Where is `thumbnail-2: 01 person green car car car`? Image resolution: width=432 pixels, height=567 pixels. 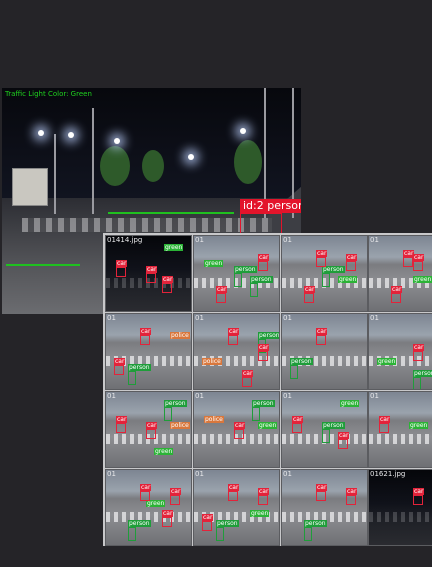
thumbnail-2: 01 person green car car car is located at coordinates (324, 273).